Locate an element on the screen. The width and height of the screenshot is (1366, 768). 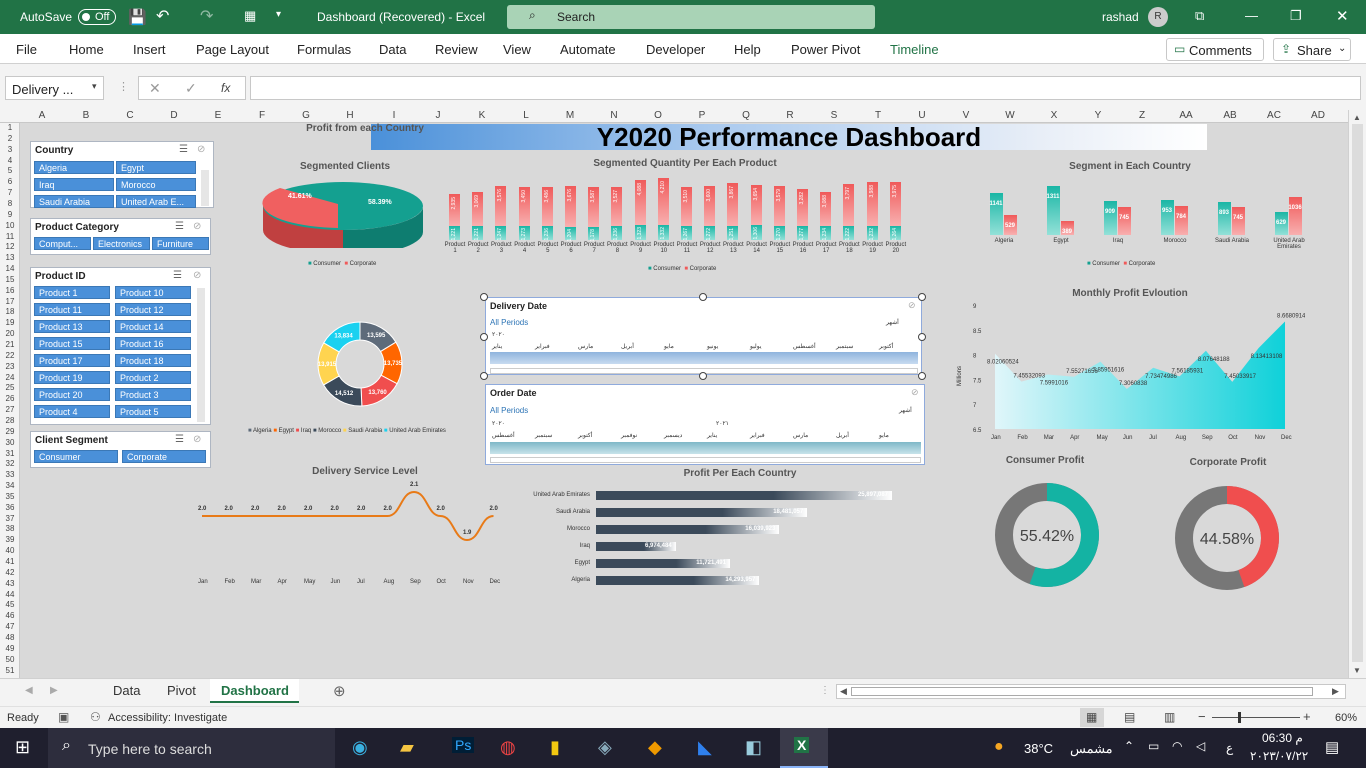
slicer-item-product: Product 4 is located at coordinates (72, 411).